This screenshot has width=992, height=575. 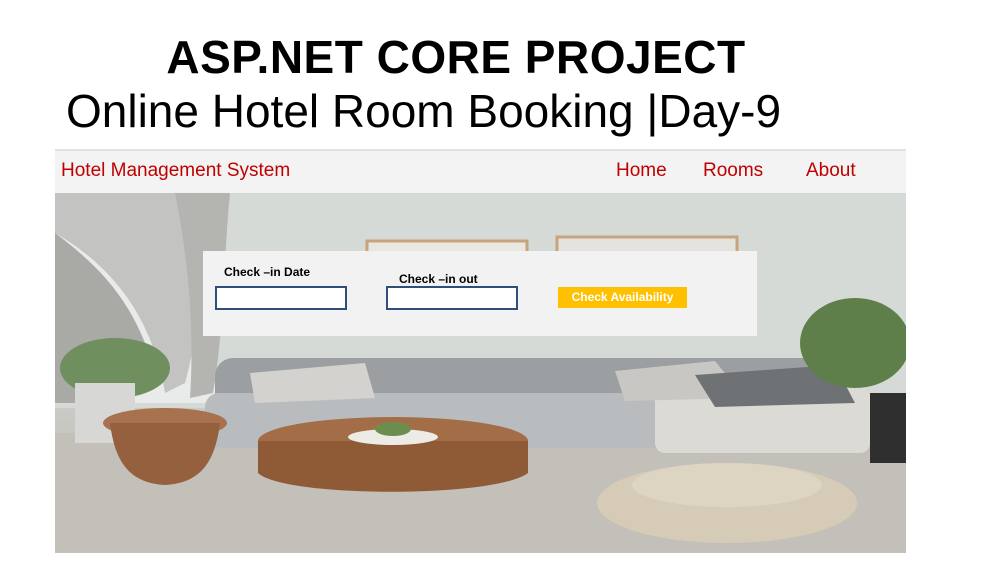 What do you see at coordinates (622, 297) in the screenshot?
I see `check-availability-button: Check Availability` at bounding box center [622, 297].